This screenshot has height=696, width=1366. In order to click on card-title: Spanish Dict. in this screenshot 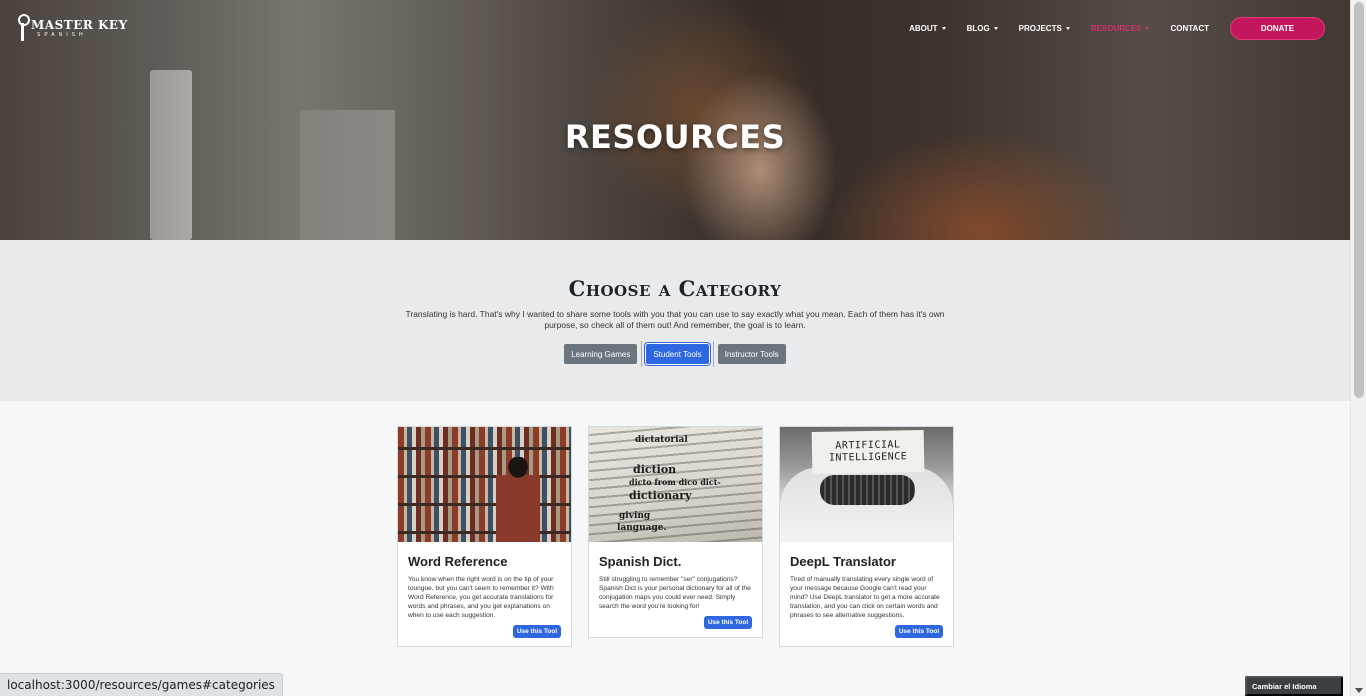, I will do `click(640, 561)`.